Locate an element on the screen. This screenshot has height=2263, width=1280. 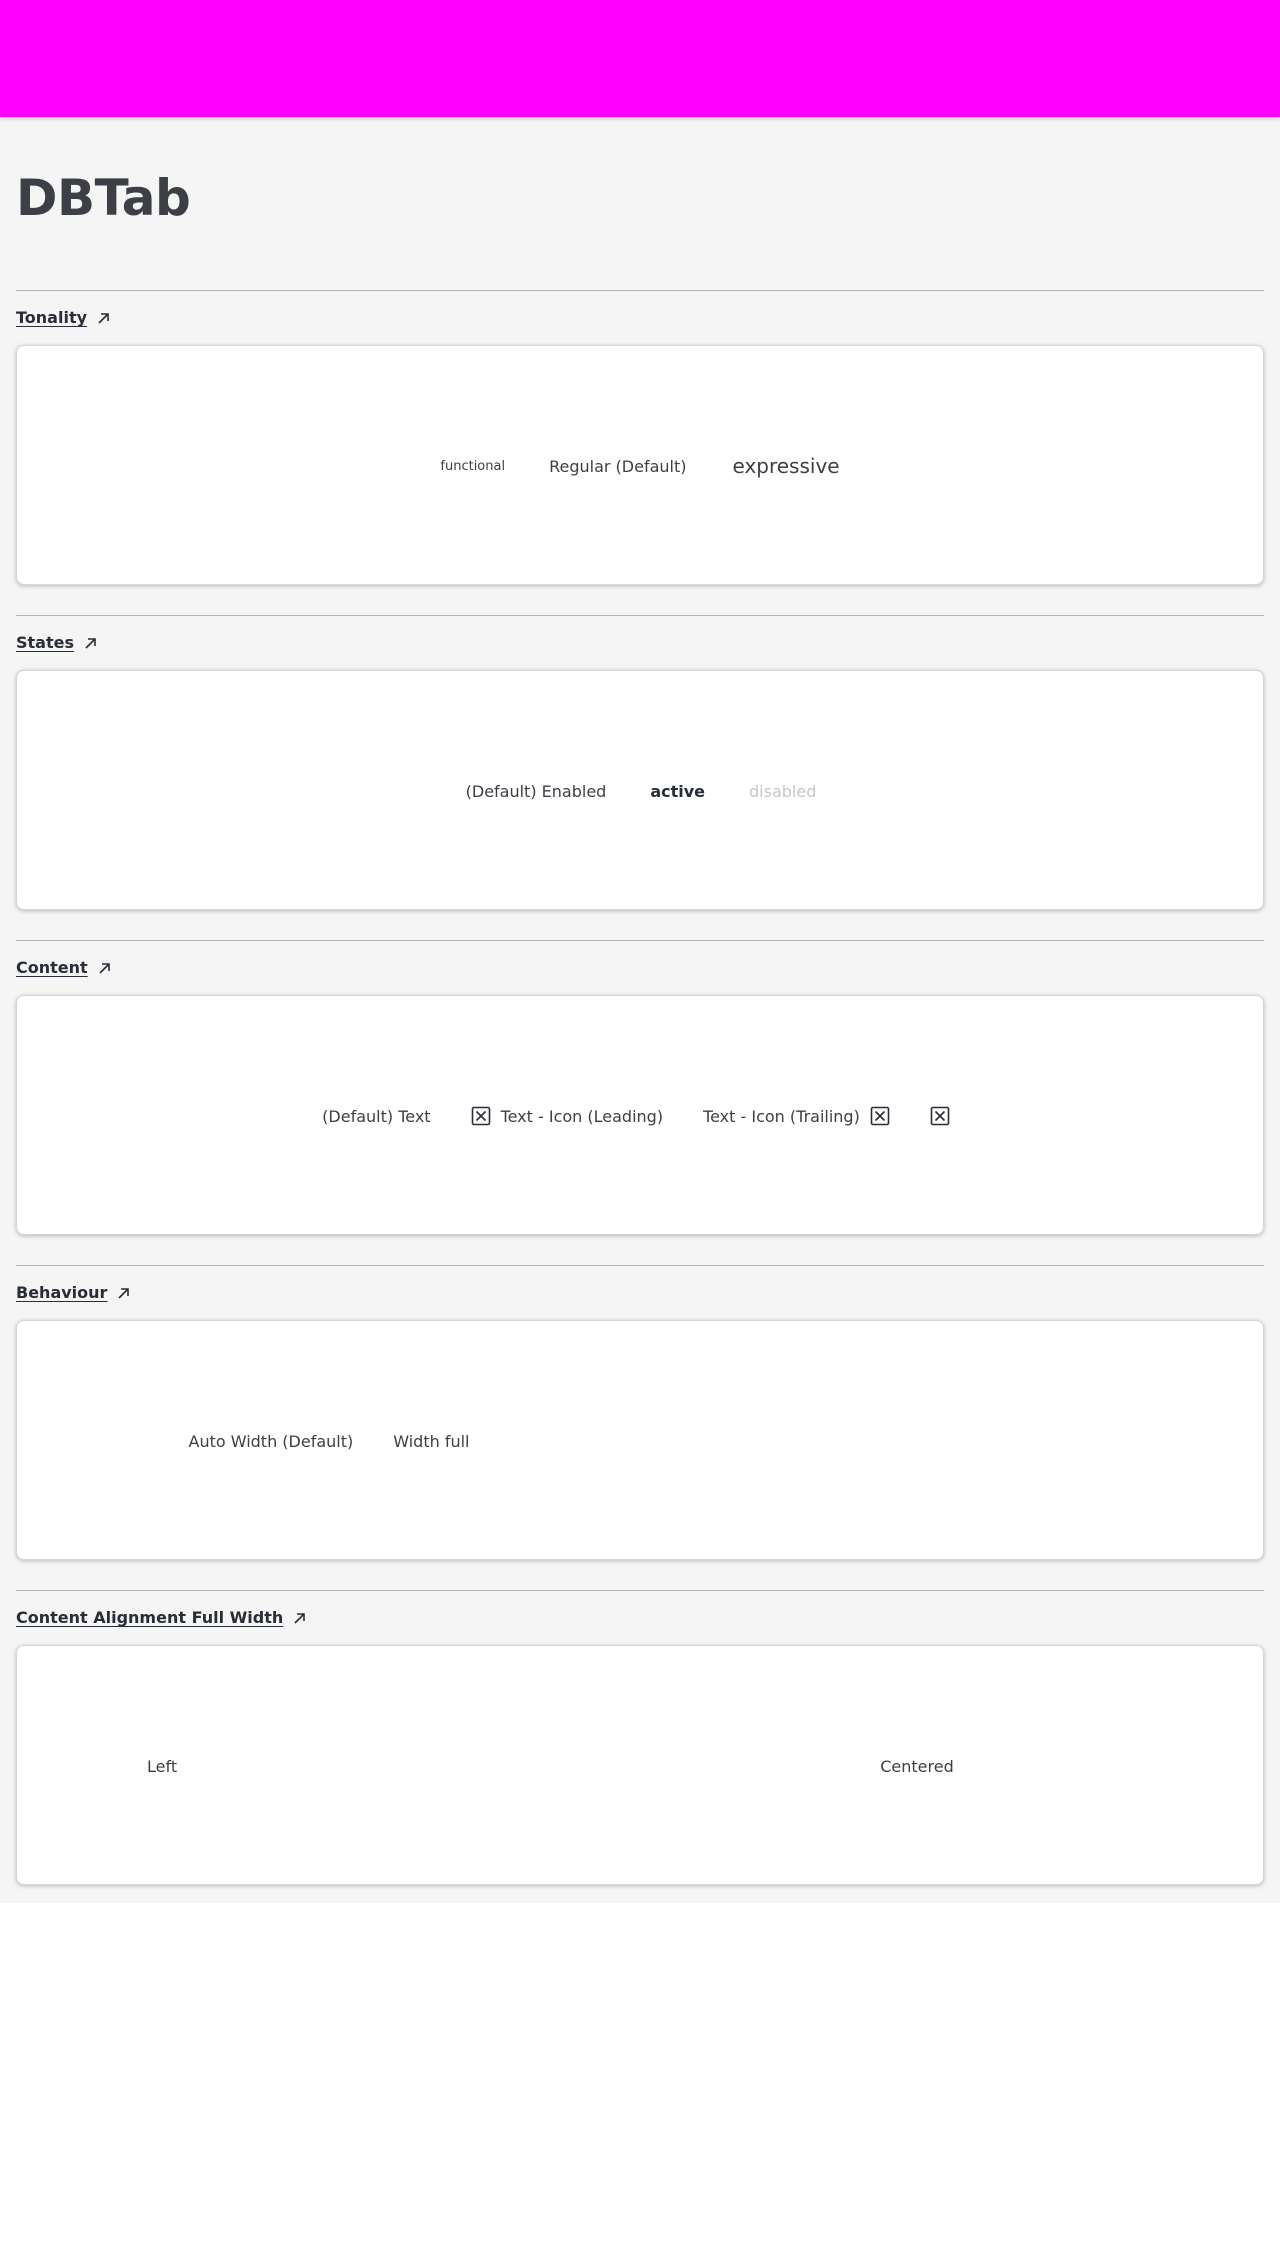
tab-regular: Regular (Default) is located at coordinates (617, 466).